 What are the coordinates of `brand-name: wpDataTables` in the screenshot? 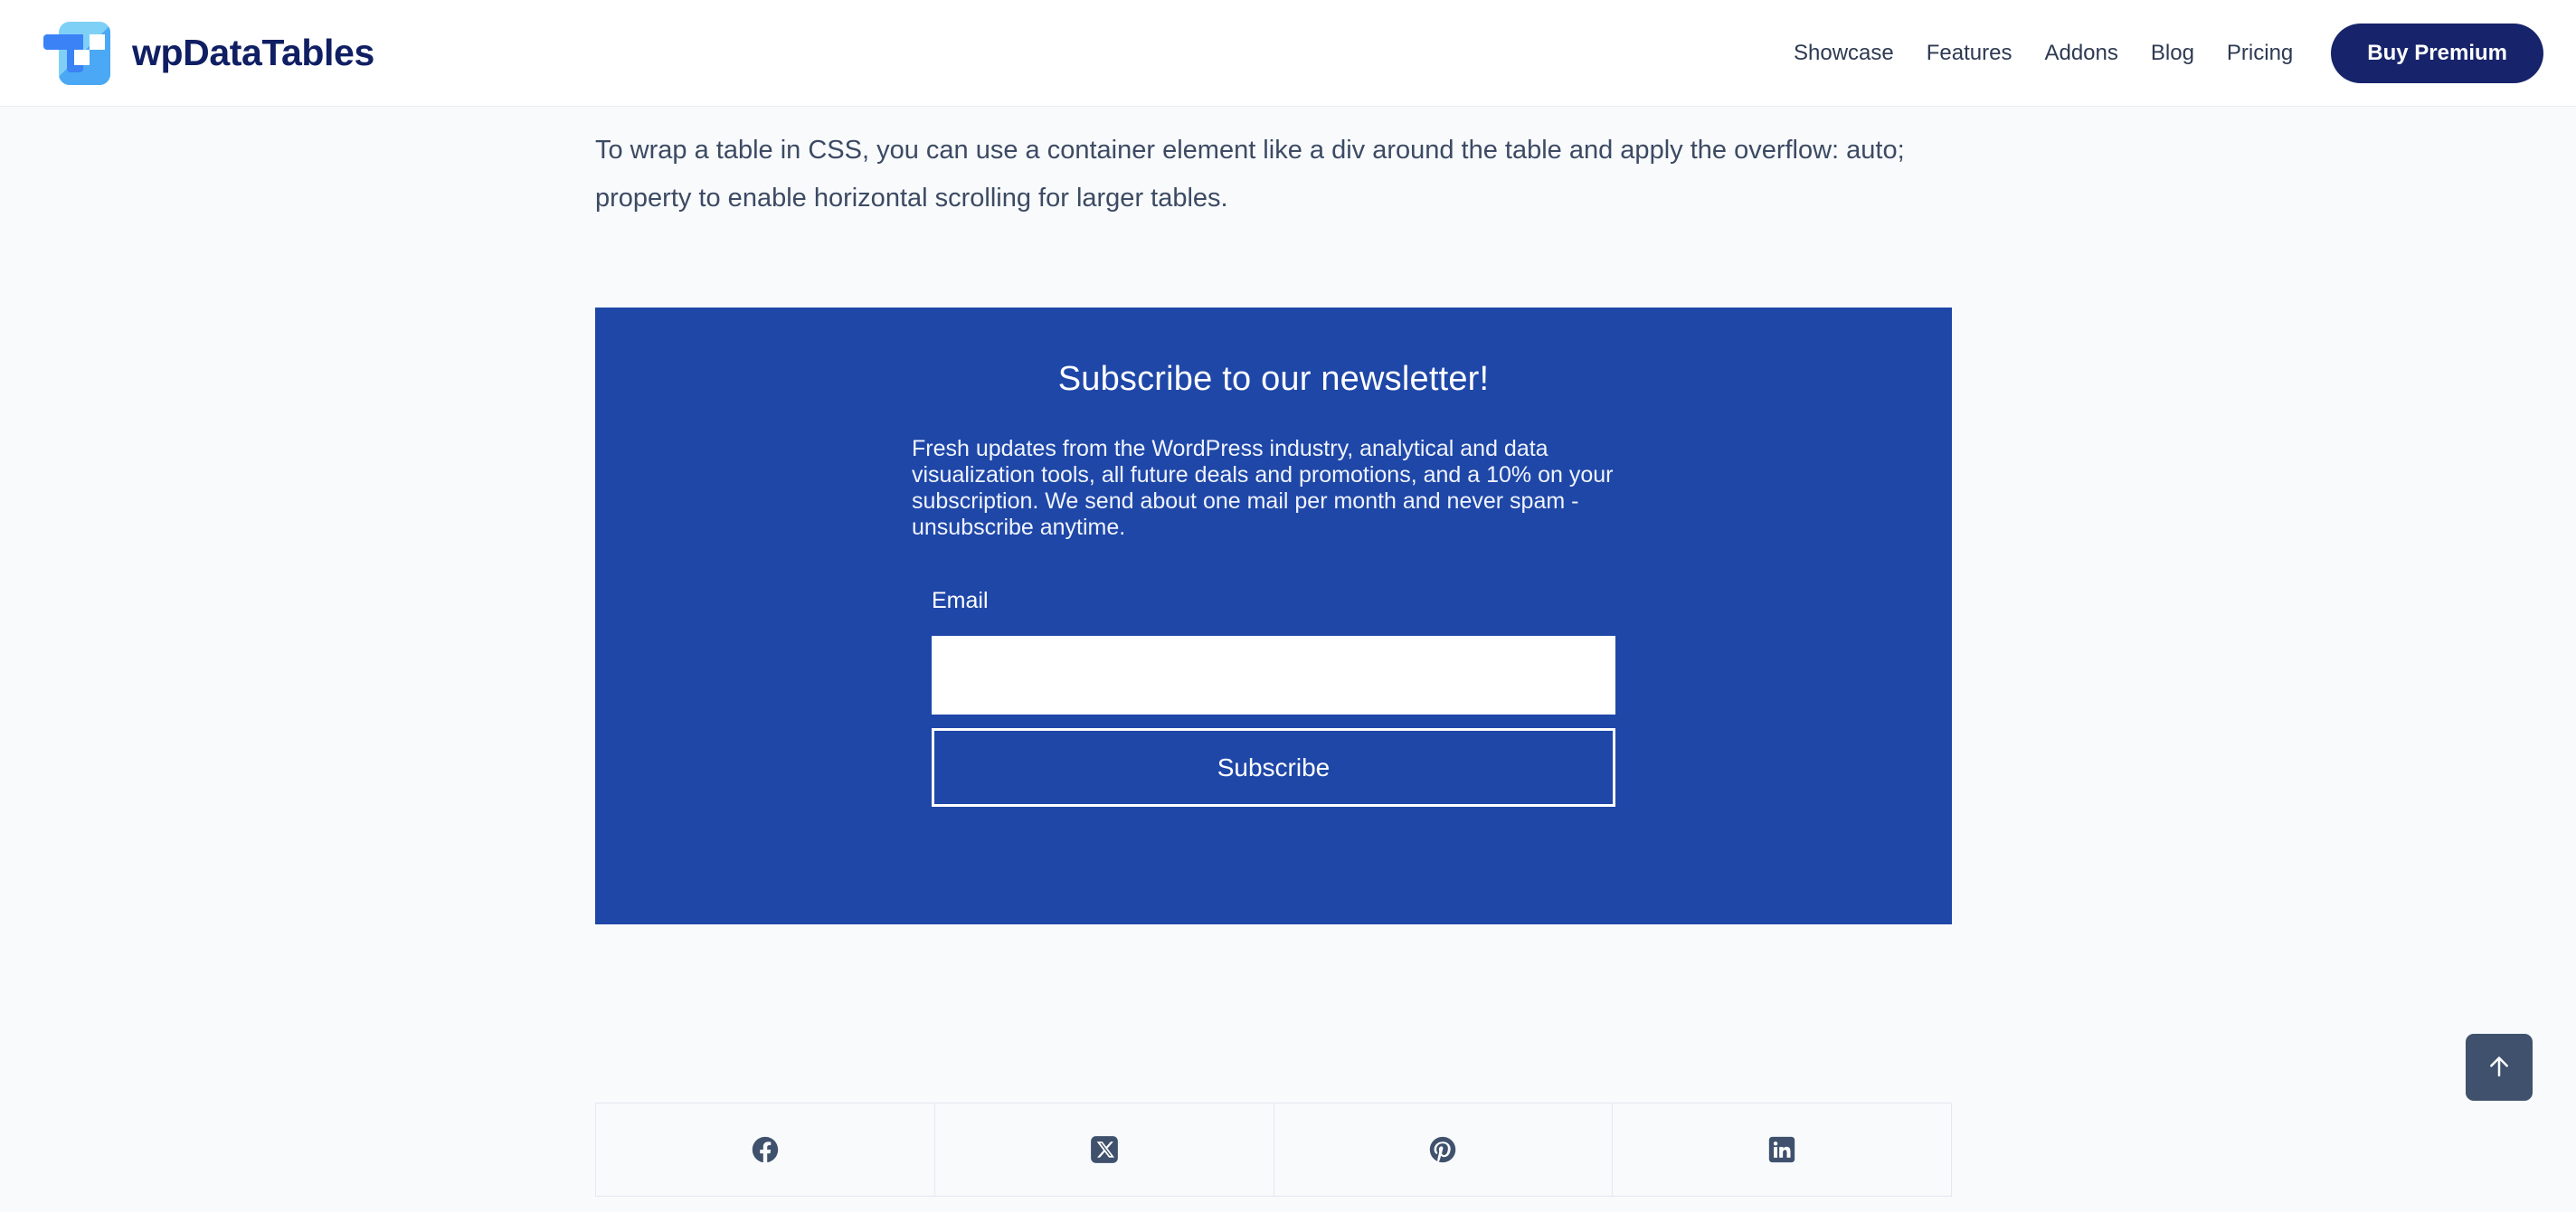 It's located at (253, 52).